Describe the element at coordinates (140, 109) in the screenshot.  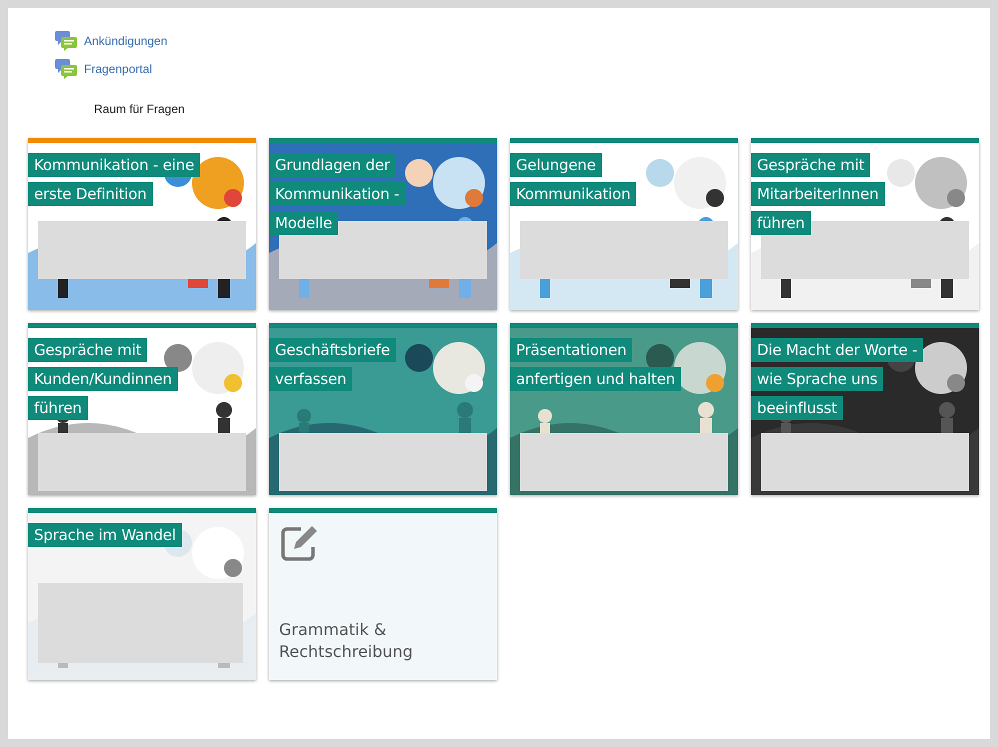
I see `forum-description: Raum für Fragen` at that location.